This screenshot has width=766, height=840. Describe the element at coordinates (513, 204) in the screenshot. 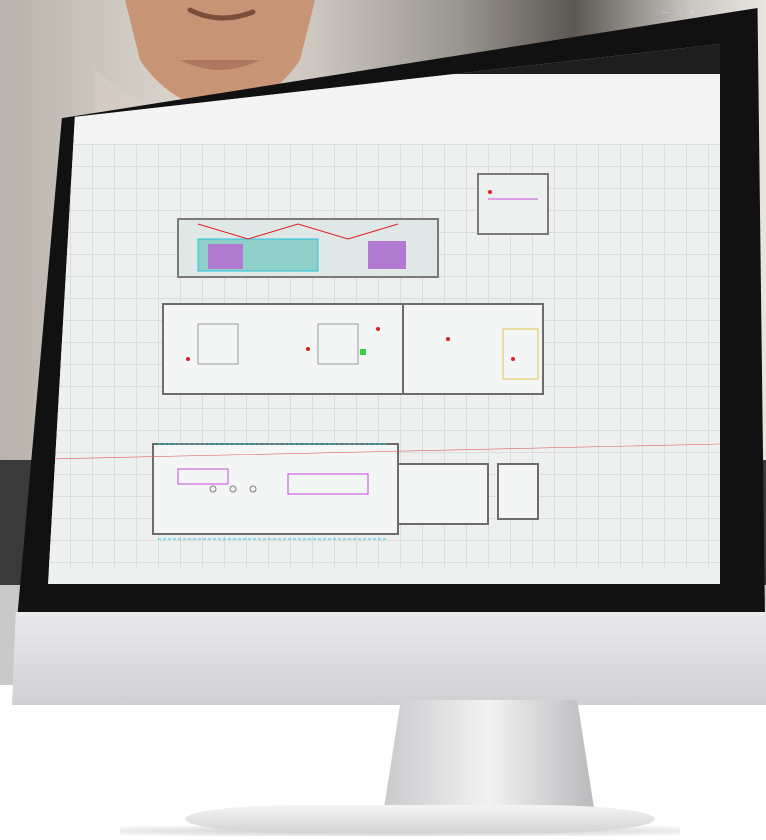

I see `detail-view` at that location.